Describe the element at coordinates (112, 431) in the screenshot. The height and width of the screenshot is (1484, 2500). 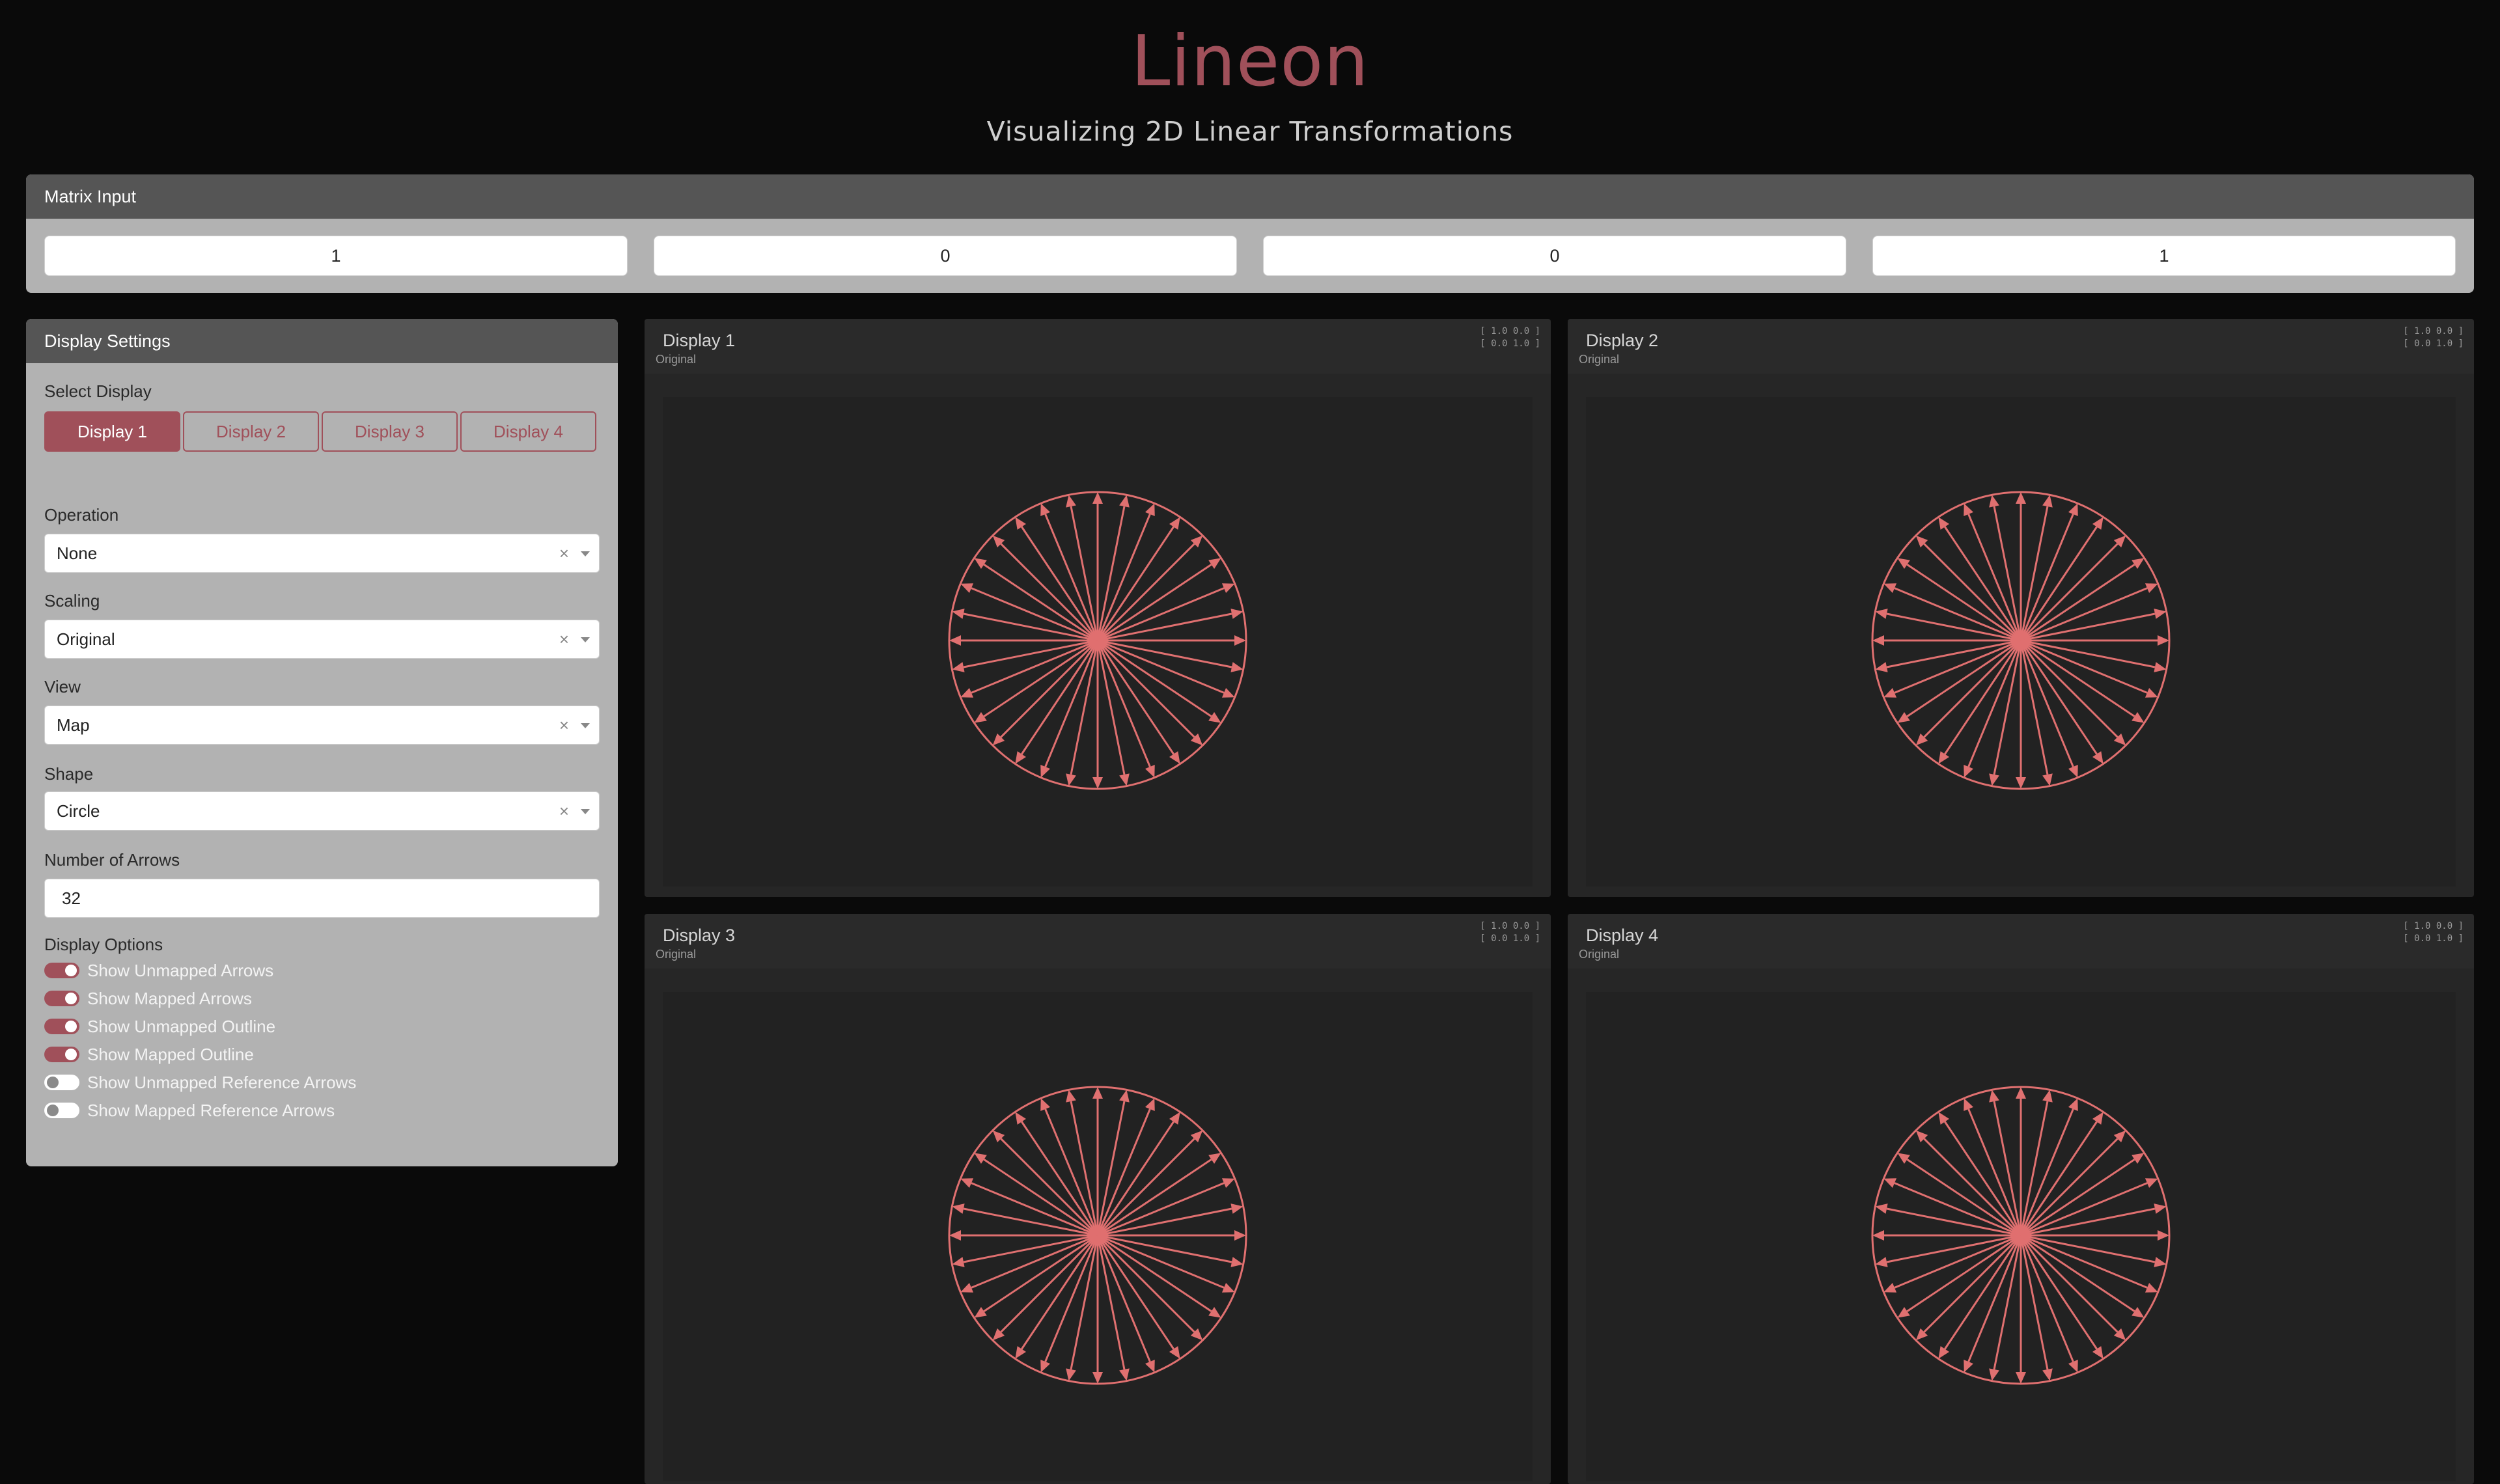
I see `display-1-button: Display 1` at that location.